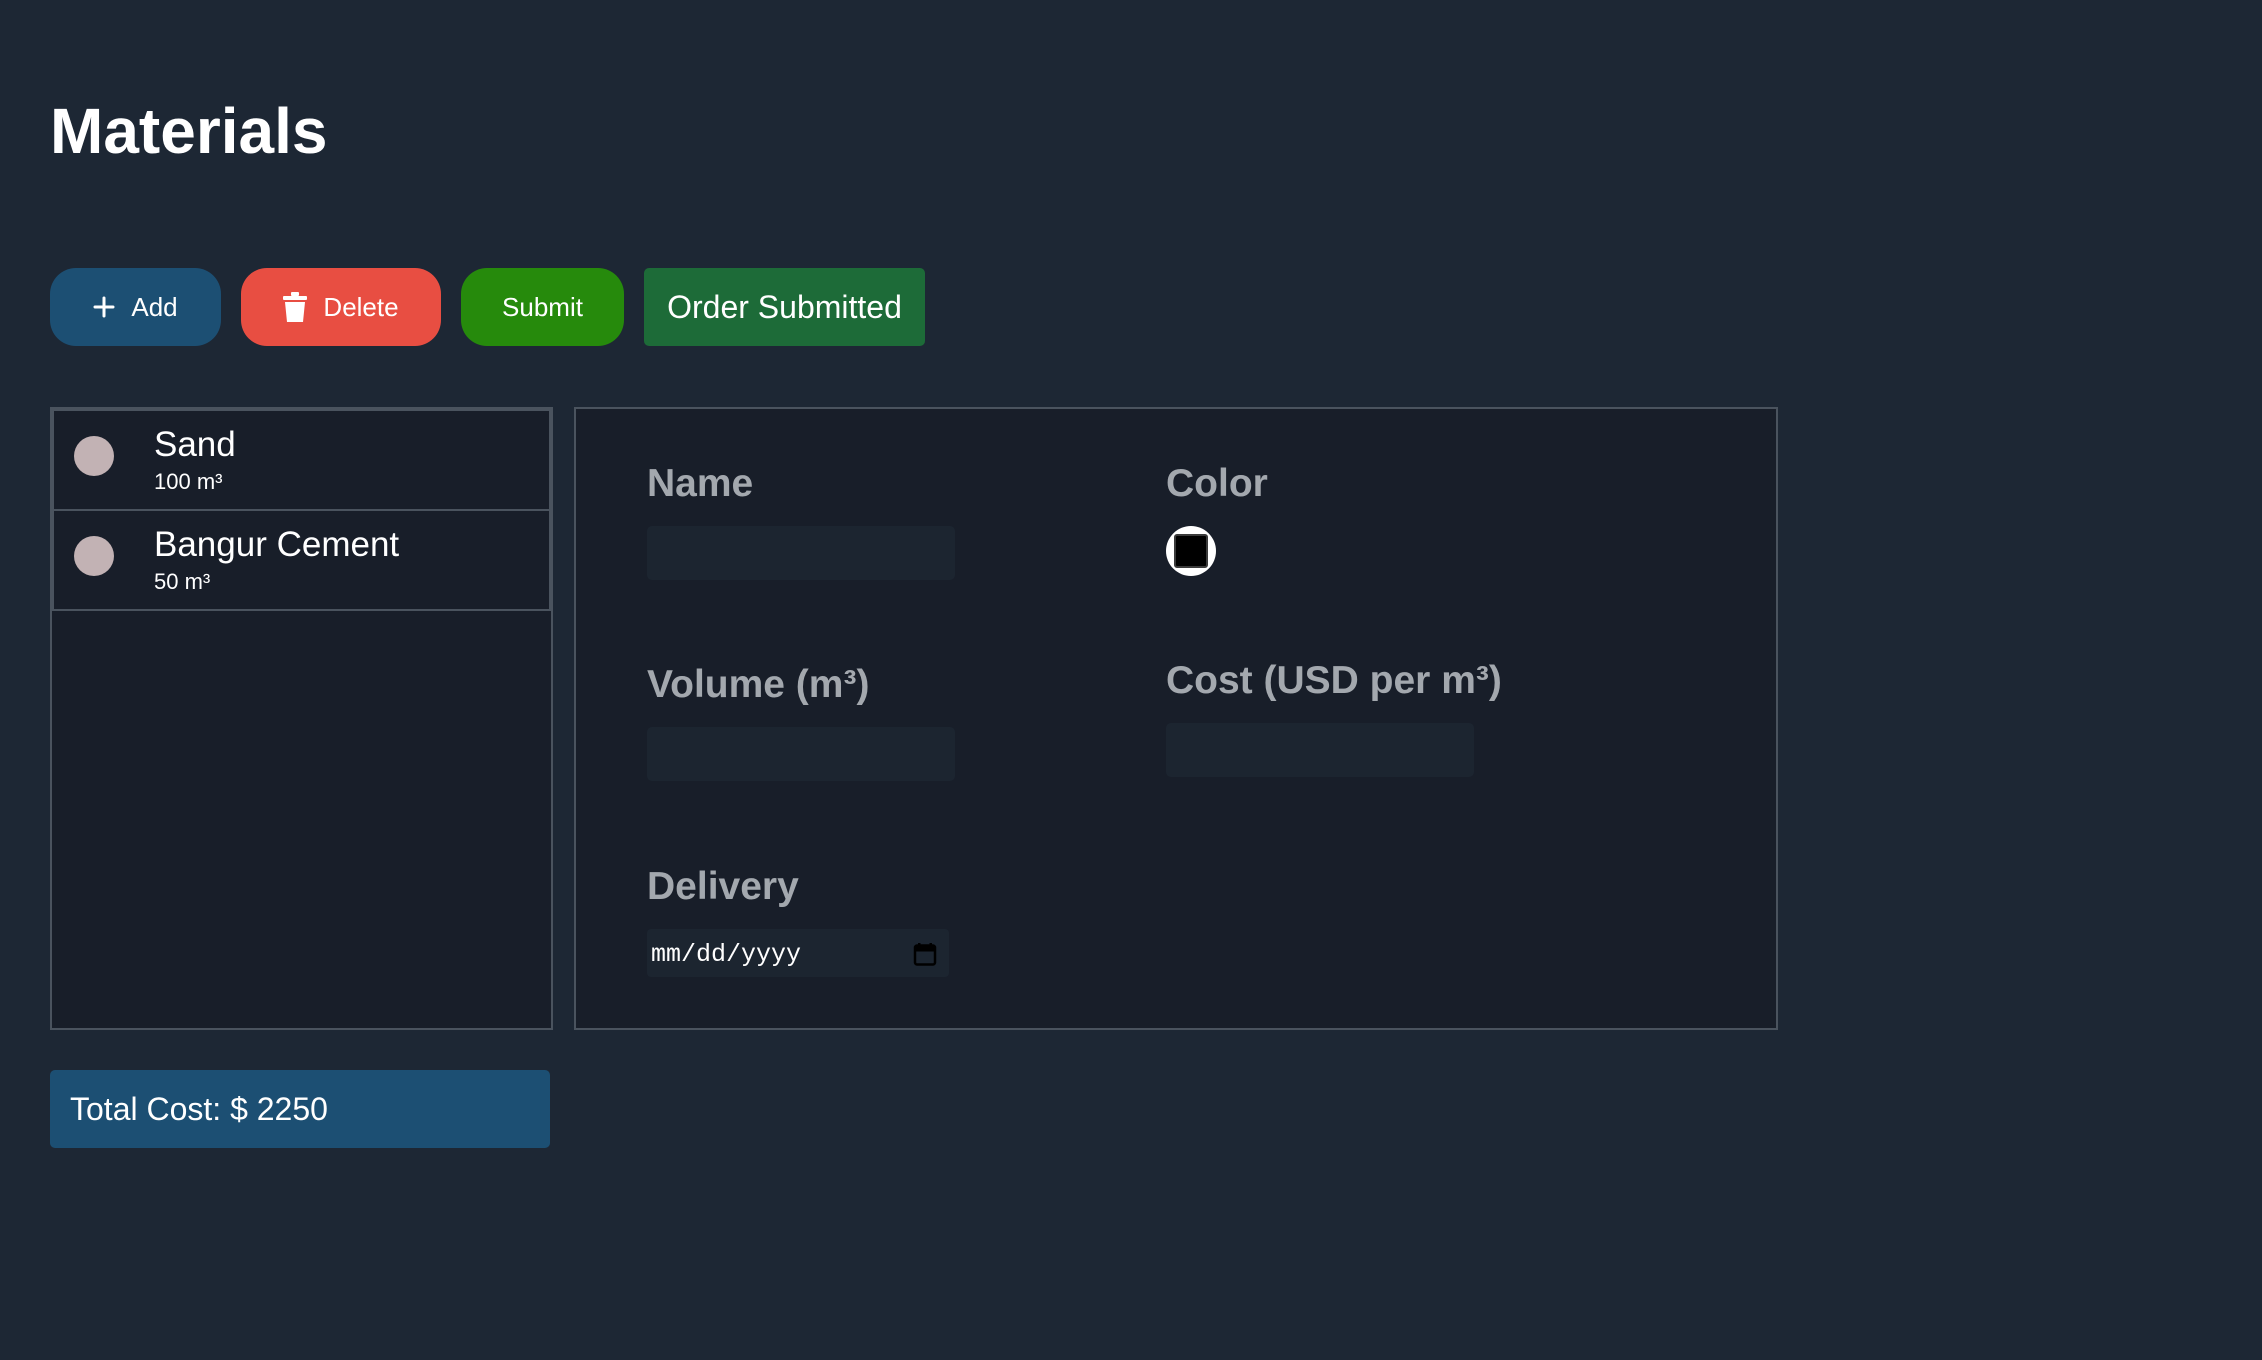  Describe the element at coordinates (301, 718) in the screenshot. I see `materials-list: Sand 100 m³ Bangur Cement 50 m³` at that location.